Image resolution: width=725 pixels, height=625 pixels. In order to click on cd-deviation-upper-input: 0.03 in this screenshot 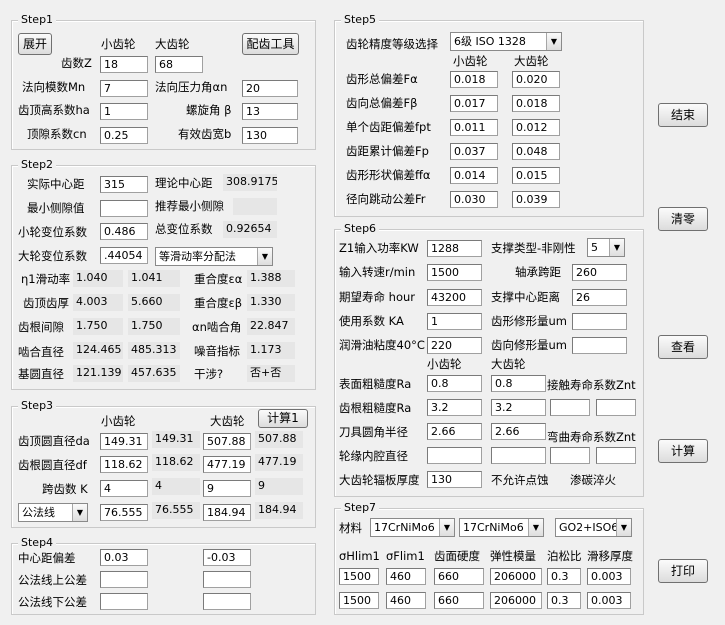, I will do `click(124, 557)`.